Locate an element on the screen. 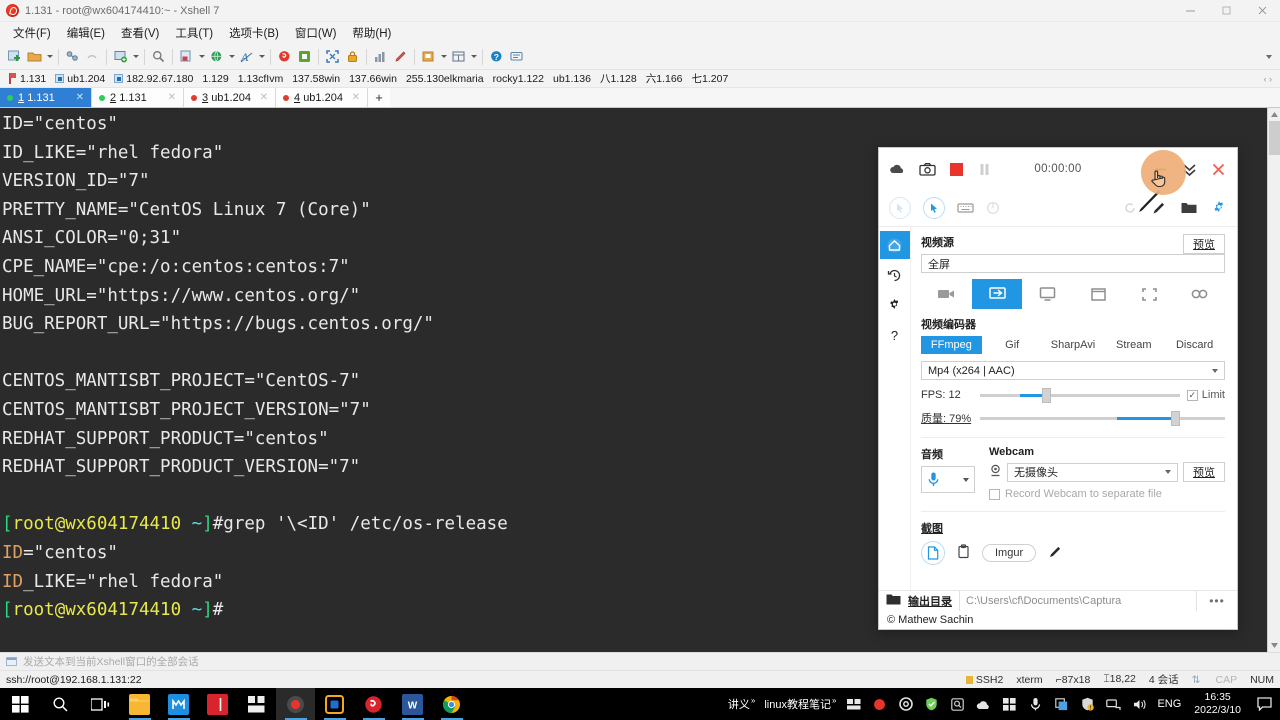 The height and width of the screenshot is (720, 1280). output-dir-browse-button: ••• is located at coordinates (1217, 601).